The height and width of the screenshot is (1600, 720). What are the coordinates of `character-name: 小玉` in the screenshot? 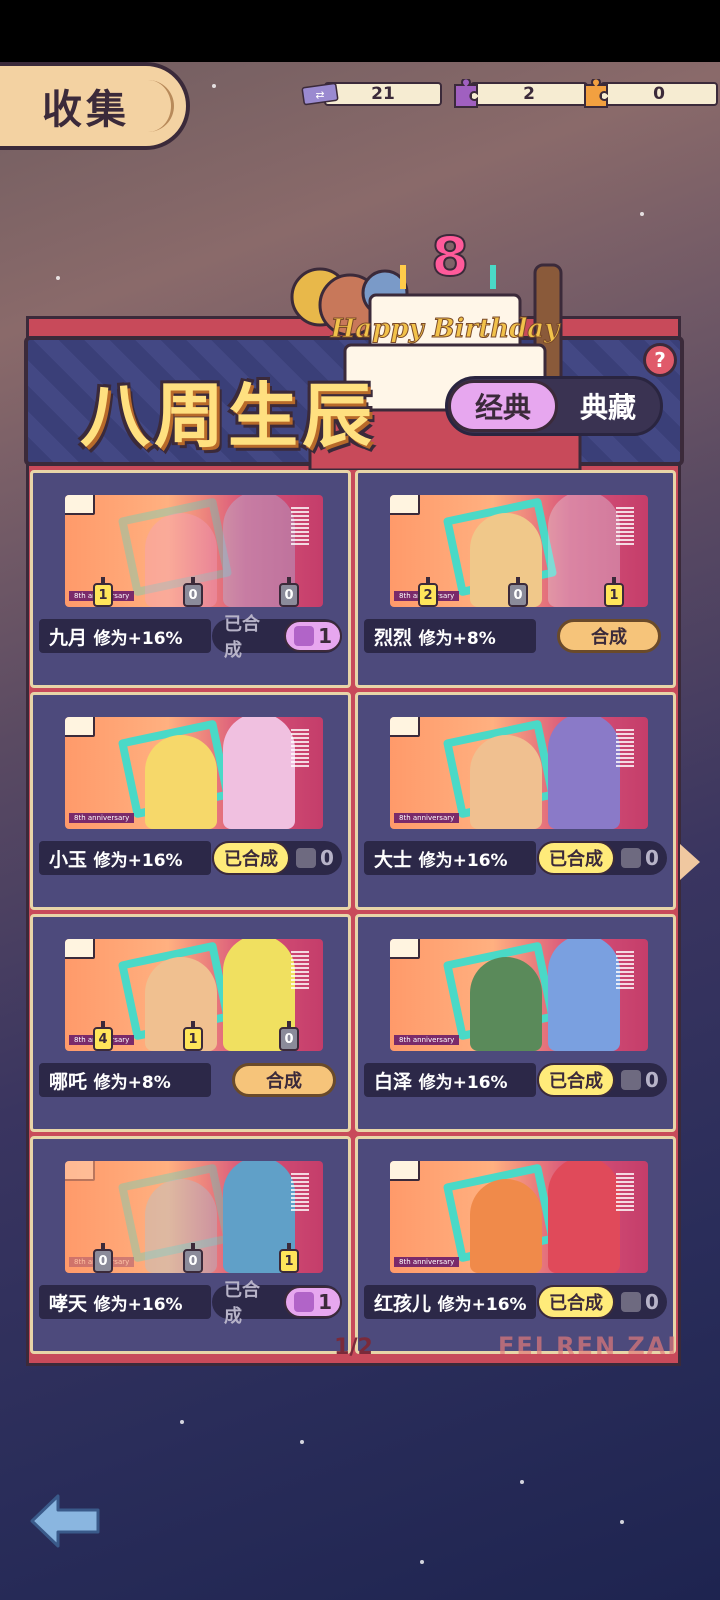 It's located at (68, 859).